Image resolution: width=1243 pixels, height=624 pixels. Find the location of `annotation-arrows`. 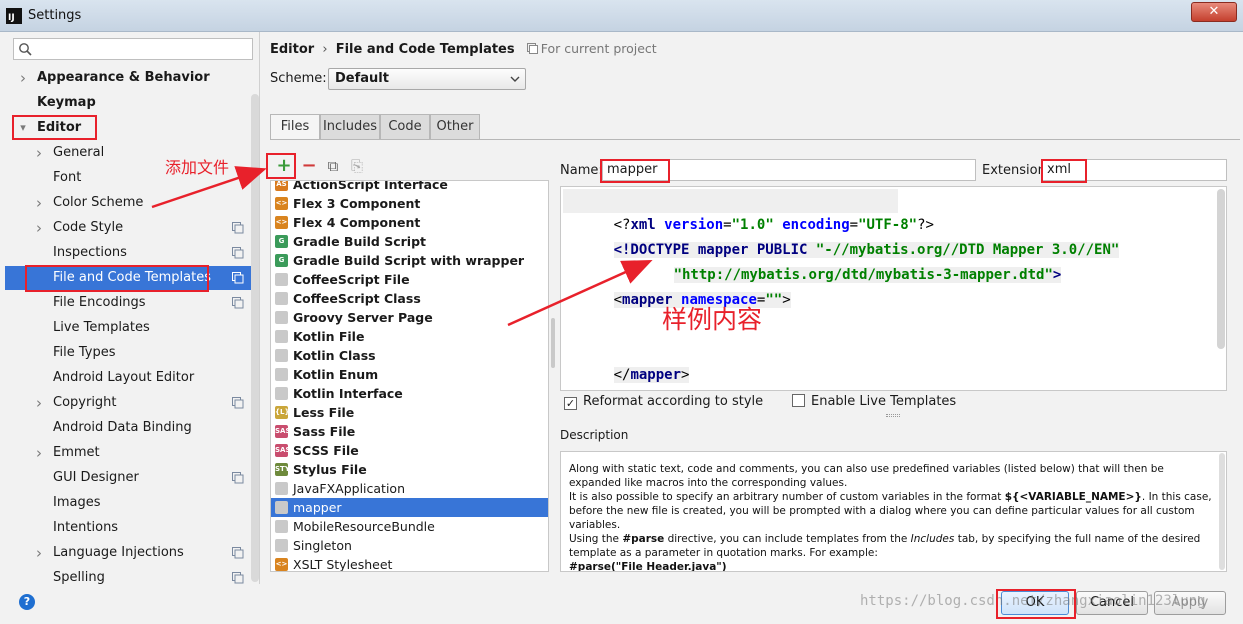

annotation-arrows is located at coordinates (402, 246).